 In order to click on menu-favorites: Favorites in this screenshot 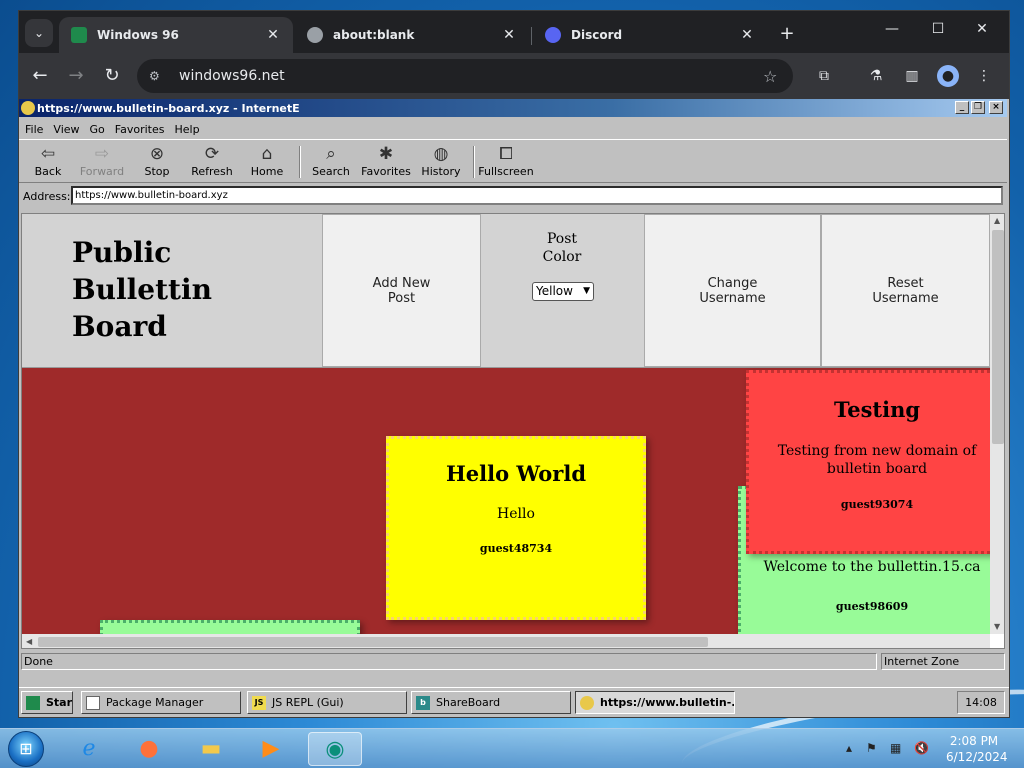, I will do `click(140, 129)`.